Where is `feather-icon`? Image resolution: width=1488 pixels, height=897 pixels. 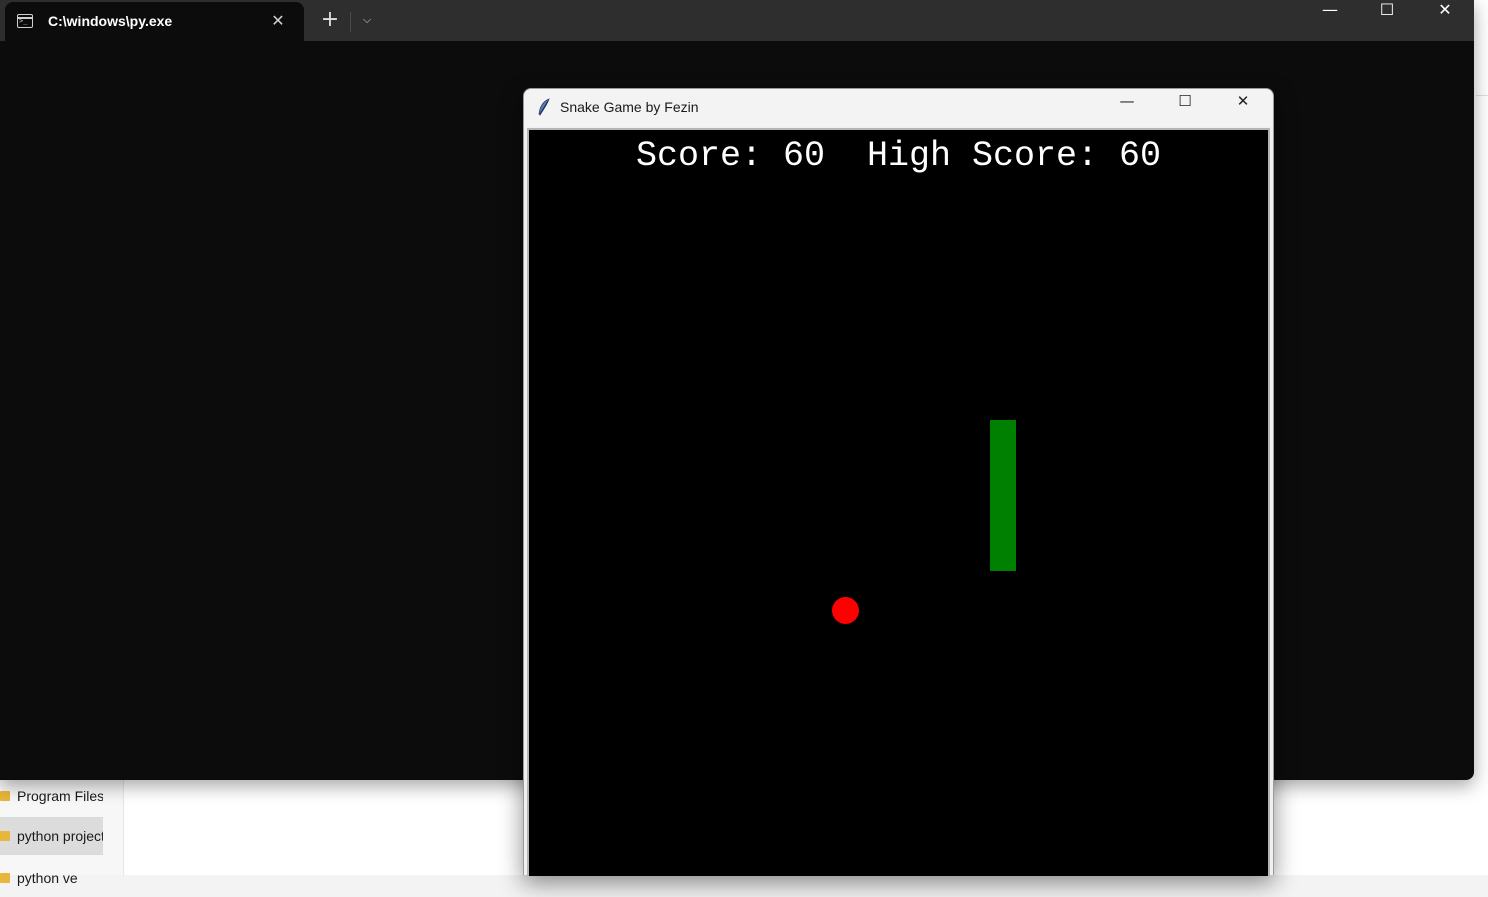 feather-icon is located at coordinates (544, 107).